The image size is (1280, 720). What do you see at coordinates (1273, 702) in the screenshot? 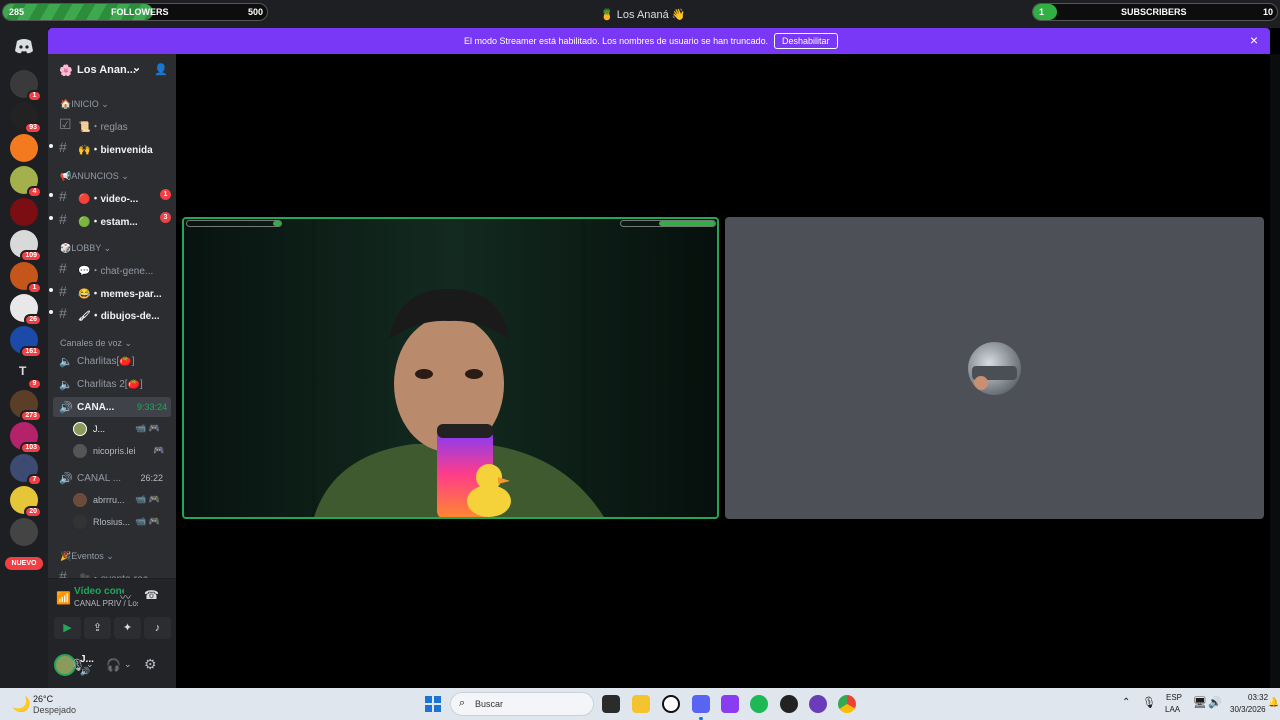
I see `notification-bell-icon: 🔔` at bounding box center [1273, 702].